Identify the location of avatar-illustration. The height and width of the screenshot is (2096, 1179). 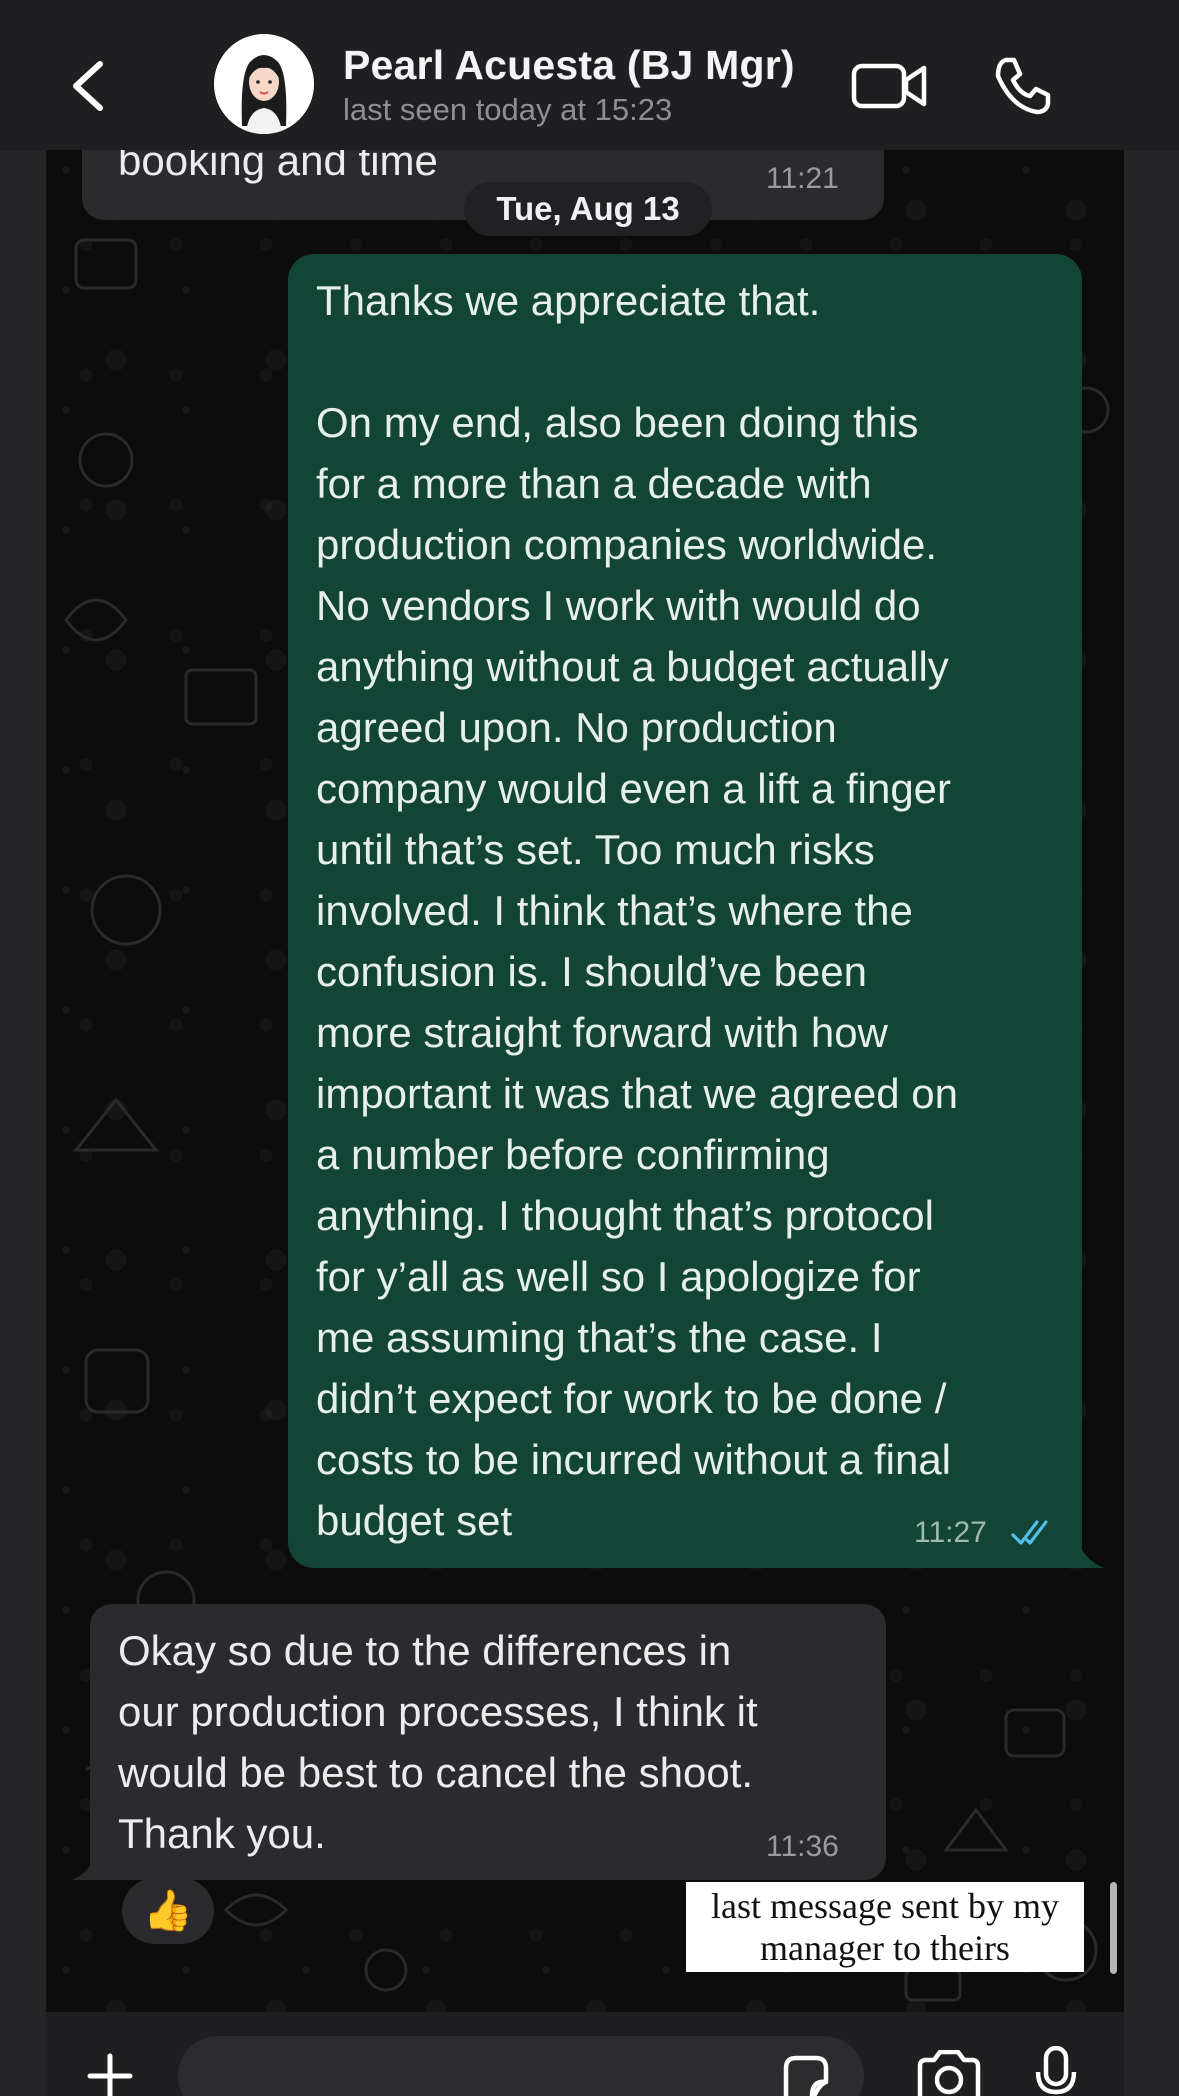
(264, 84).